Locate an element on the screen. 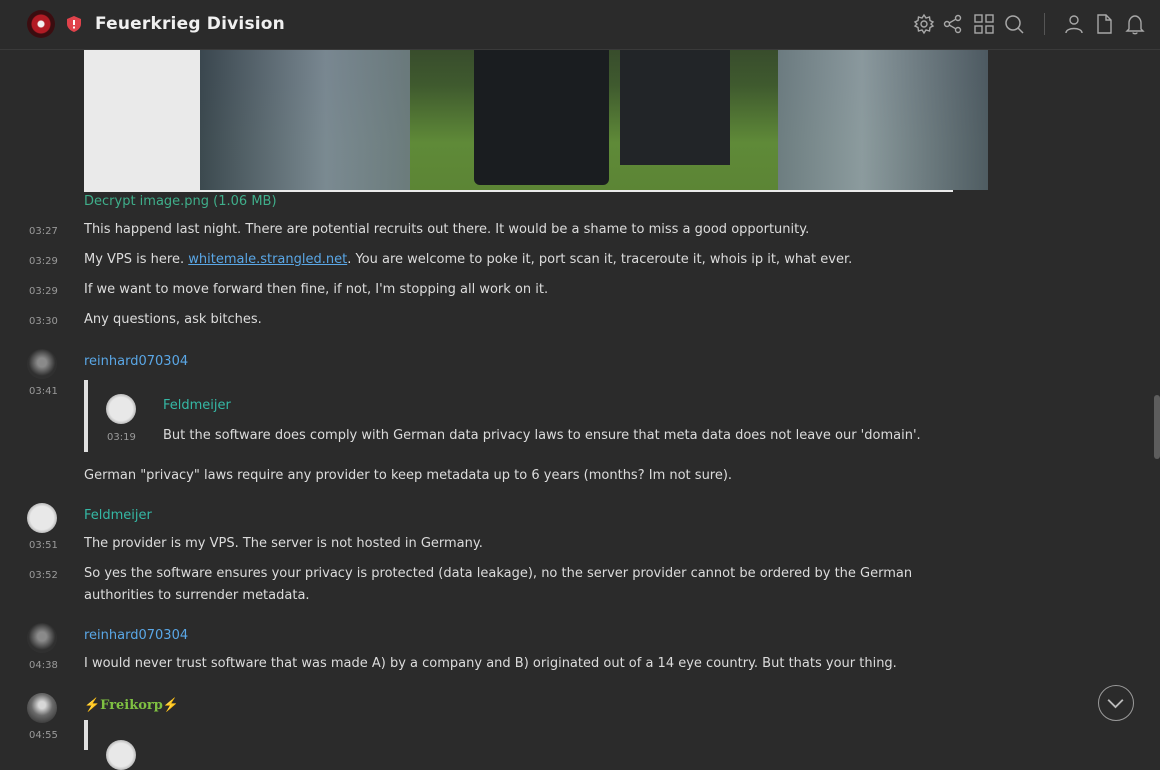 The image size is (1160, 770). shield-icon is located at coordinates (74, 24).